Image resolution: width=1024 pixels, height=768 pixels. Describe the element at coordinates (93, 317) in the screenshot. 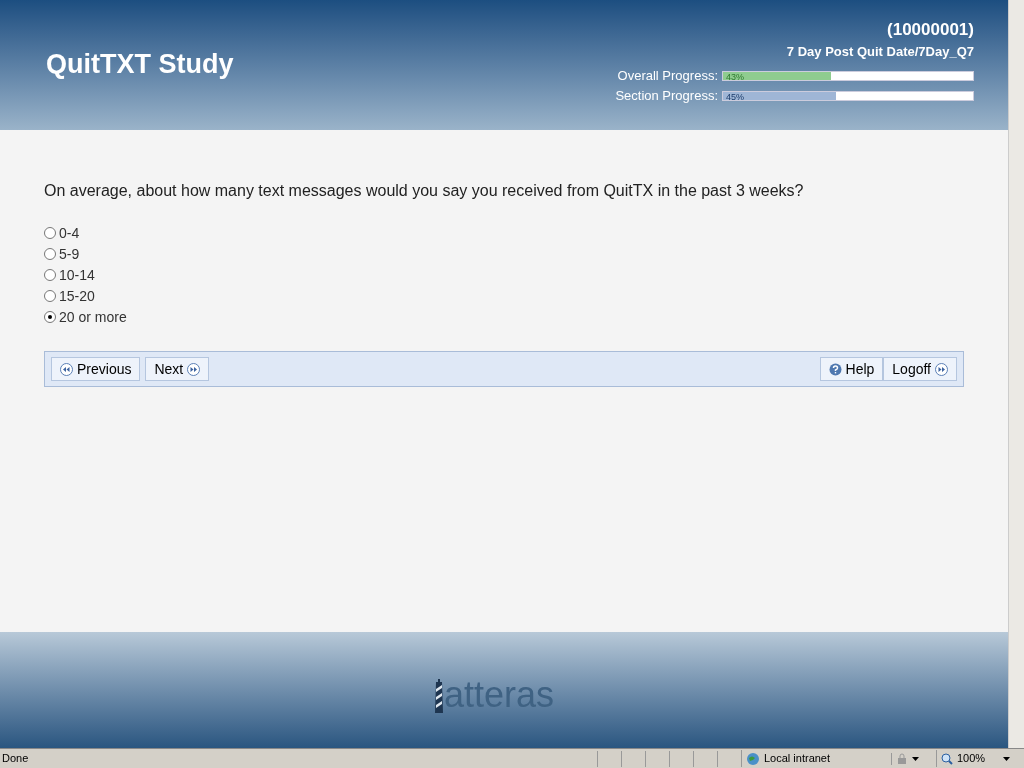

I see `option-label: 20 or more` at that location.